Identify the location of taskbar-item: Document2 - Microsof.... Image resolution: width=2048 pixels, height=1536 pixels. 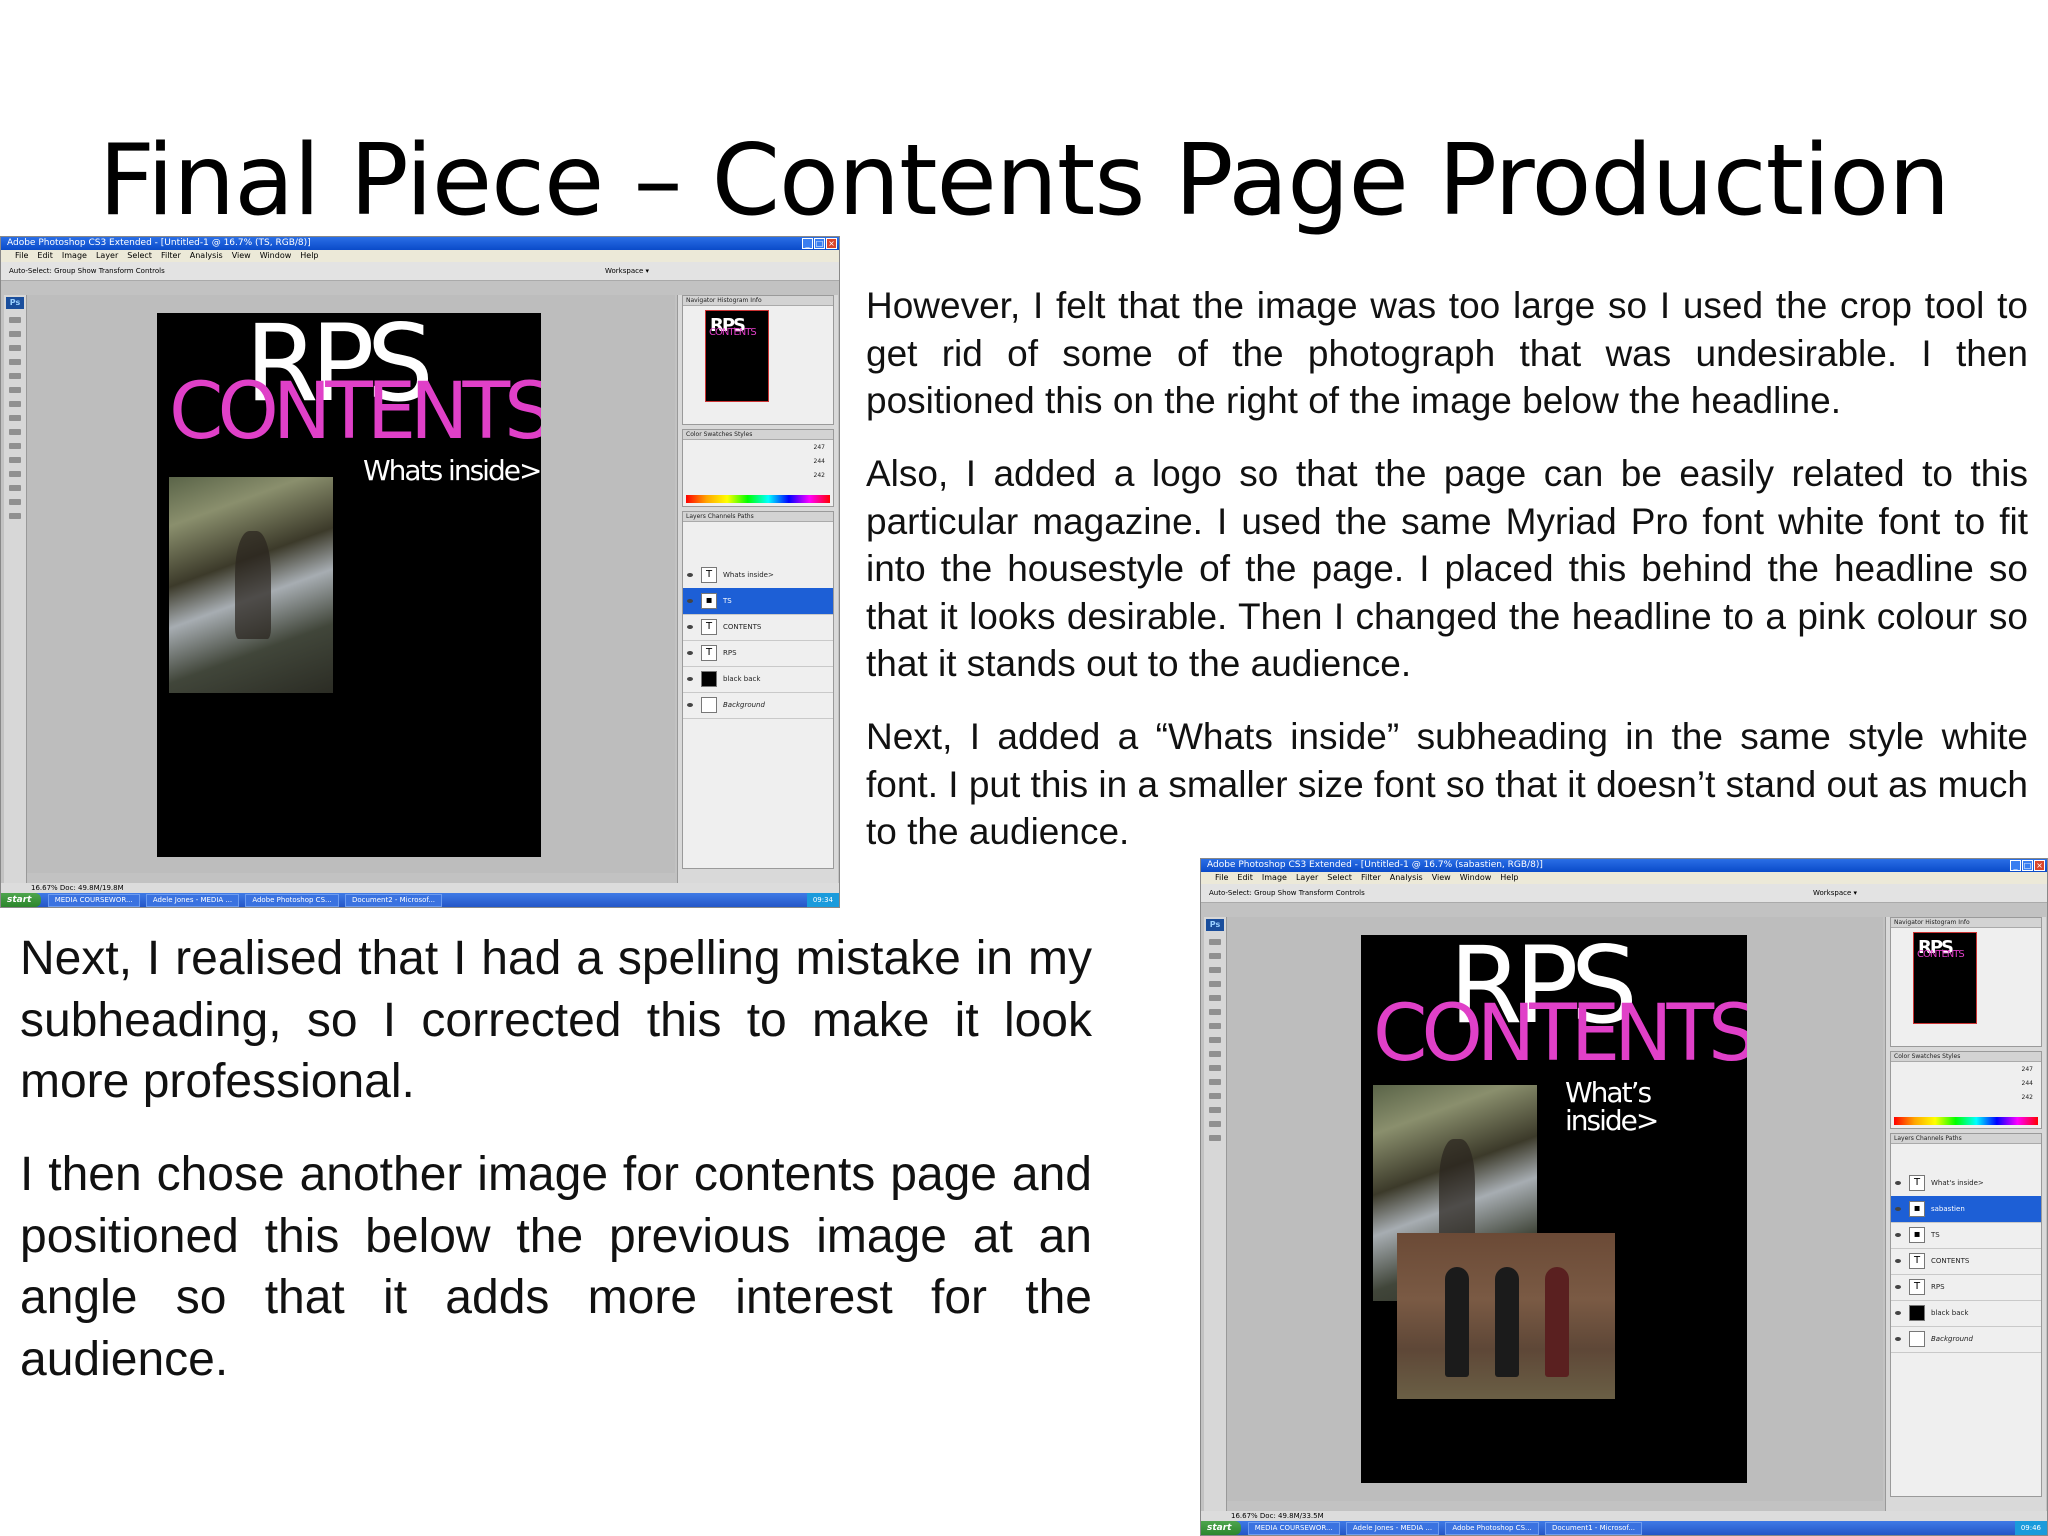
(393, 900).